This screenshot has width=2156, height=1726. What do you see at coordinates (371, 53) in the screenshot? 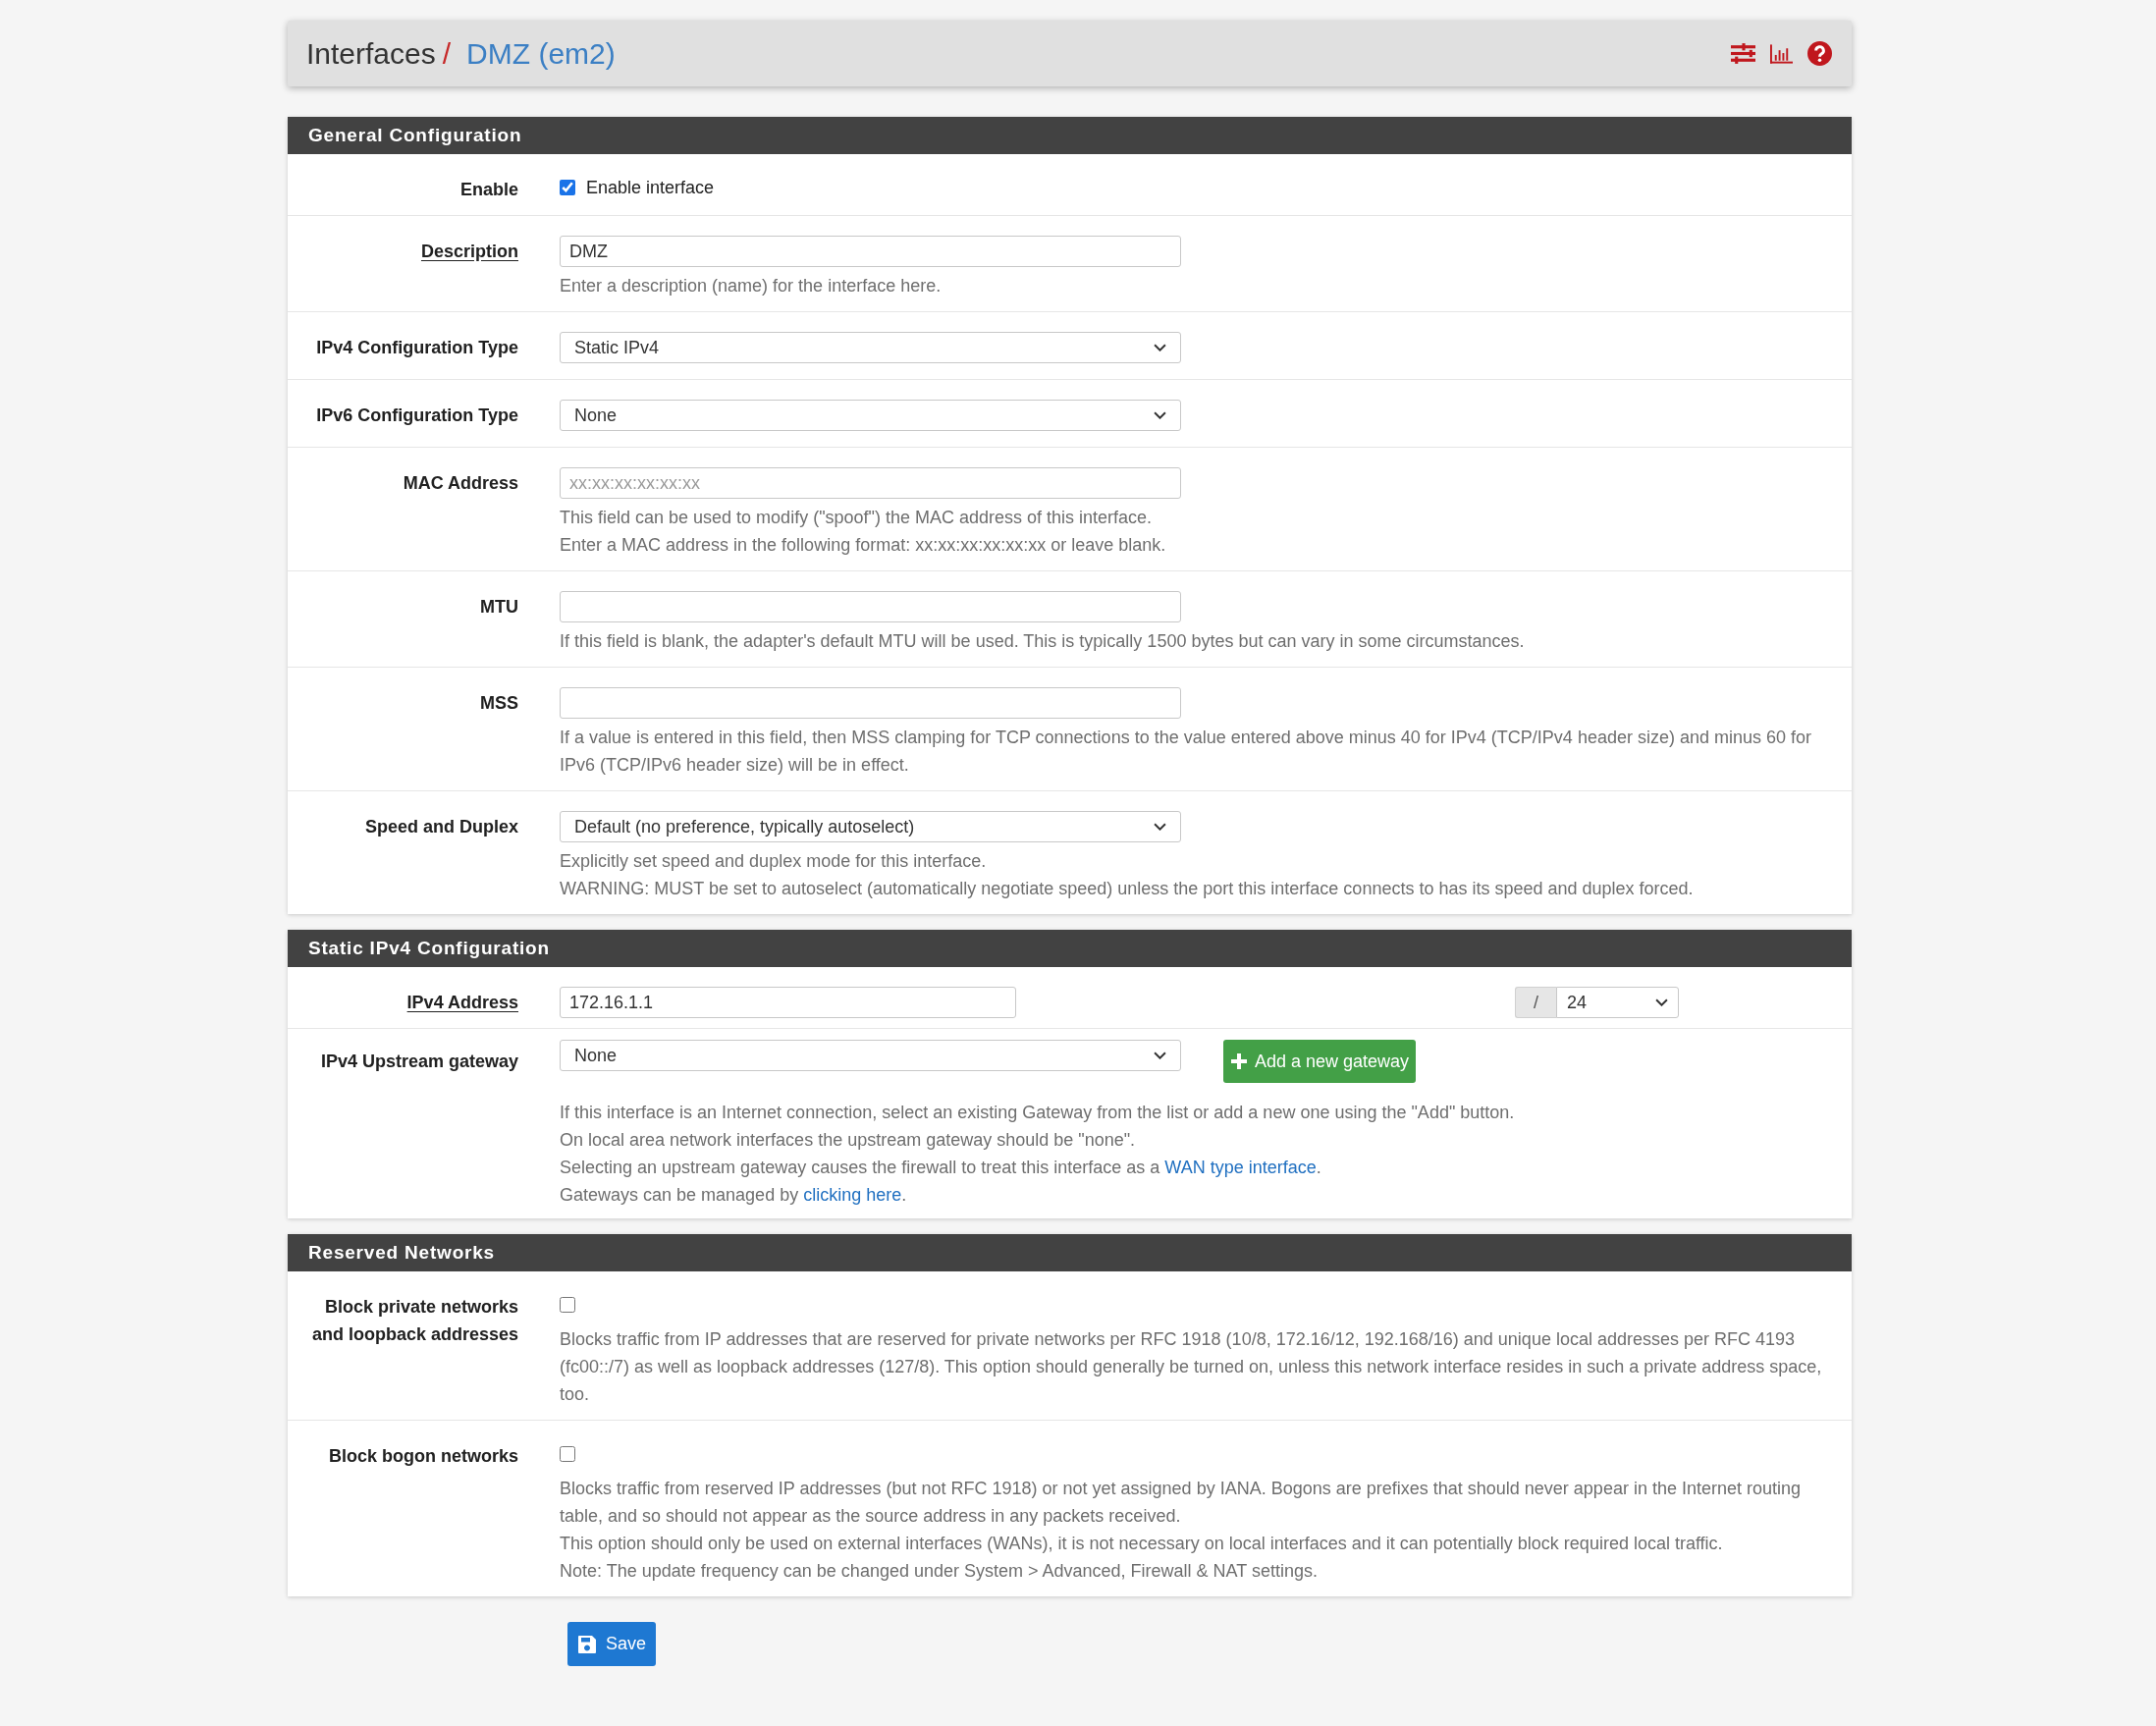
I see `breadcrumb-link: Interfaces` at bounding box center [371, 53].